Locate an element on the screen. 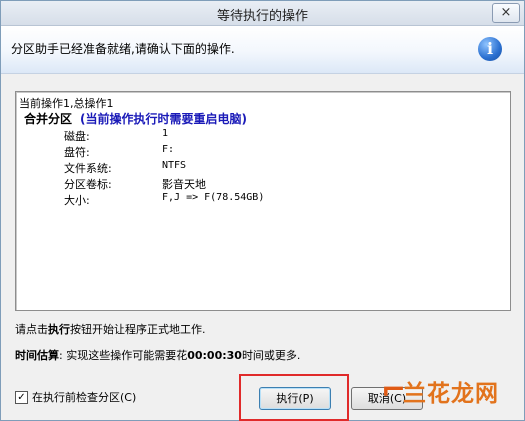 The height and width of the screenshot is (421, 525). watermark-text: 兰花龙网 is located at coordinates (451, 394).